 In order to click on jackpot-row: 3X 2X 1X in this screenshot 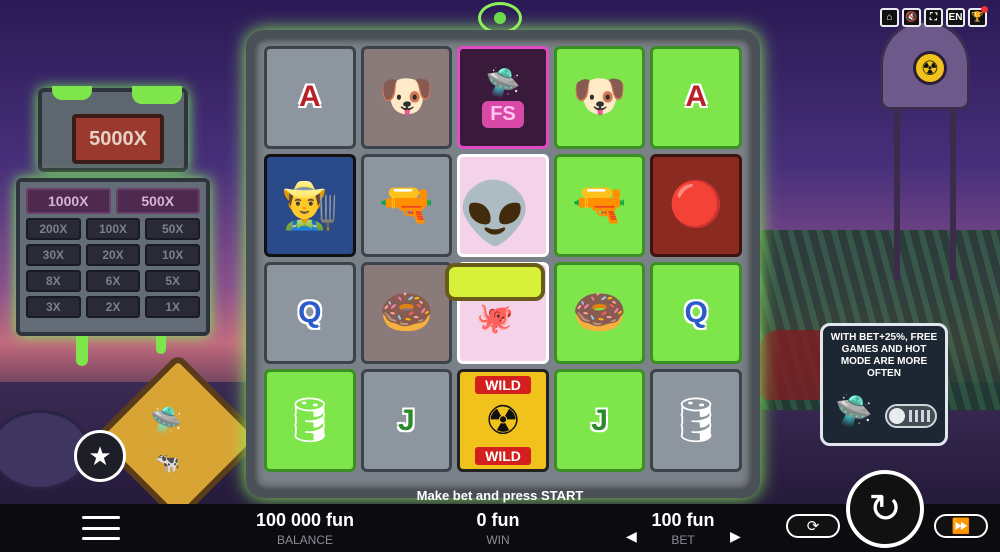, I will do `click(113, 307)`.